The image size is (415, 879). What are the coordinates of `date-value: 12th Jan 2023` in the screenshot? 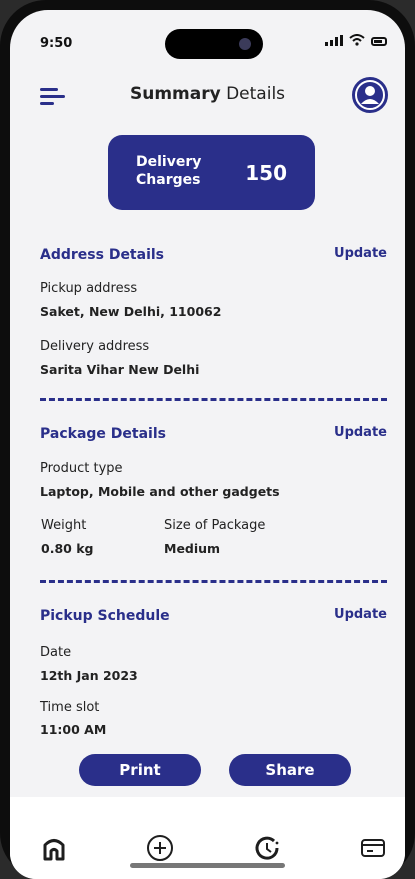 It's located at (89, 675).